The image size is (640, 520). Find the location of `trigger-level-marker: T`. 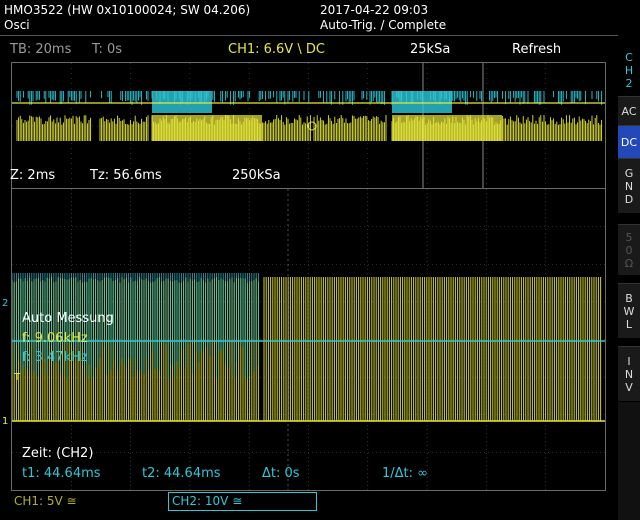

trigger-level-marker: T is located at coordinates (17, 377).